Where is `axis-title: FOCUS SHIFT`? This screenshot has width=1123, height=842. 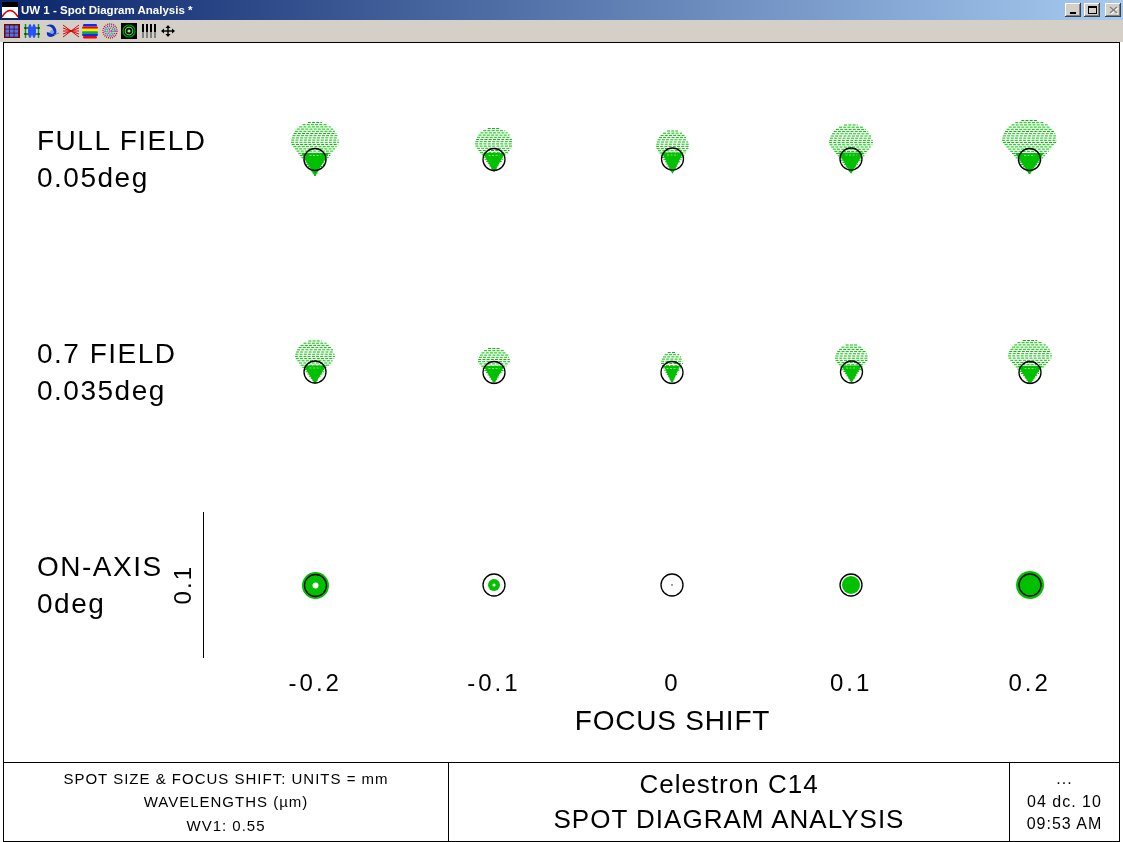
axis-title: FOCUS SHIFT is located at coordinates (672, 721).